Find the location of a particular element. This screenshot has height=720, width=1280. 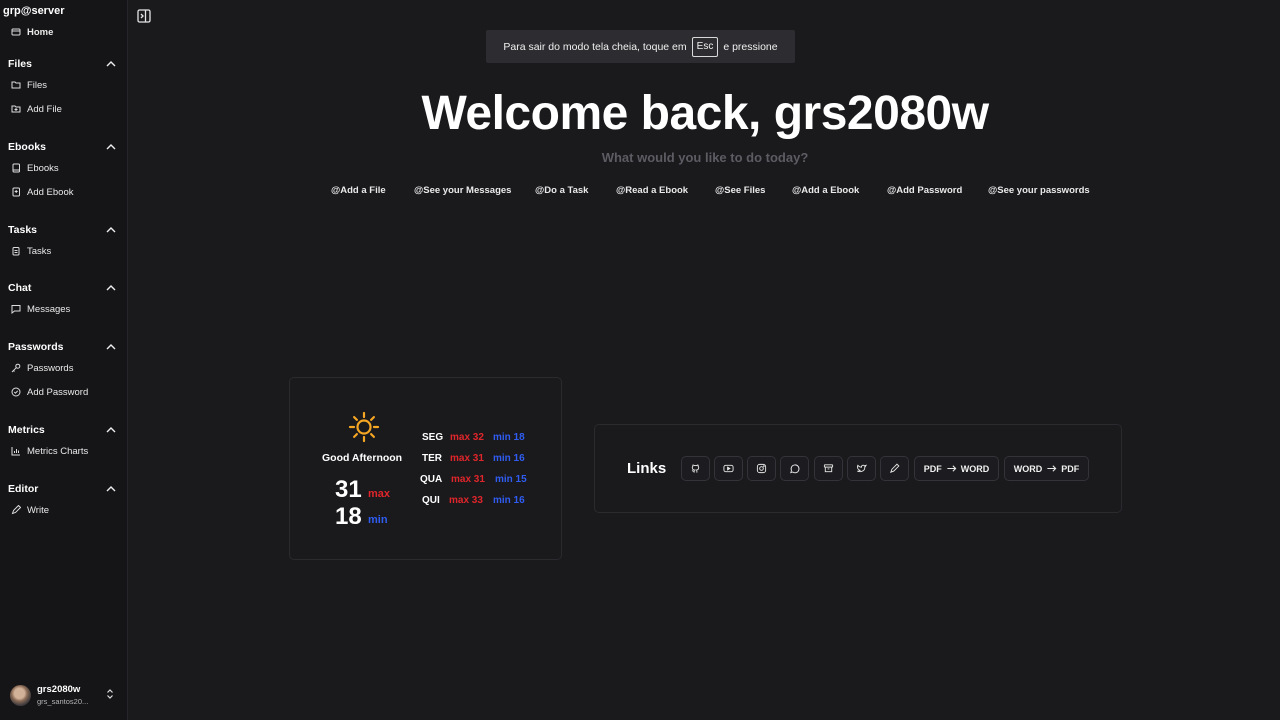

quick-action-read-ebook: @Read a Ebook is located at coordinates (652, 190).